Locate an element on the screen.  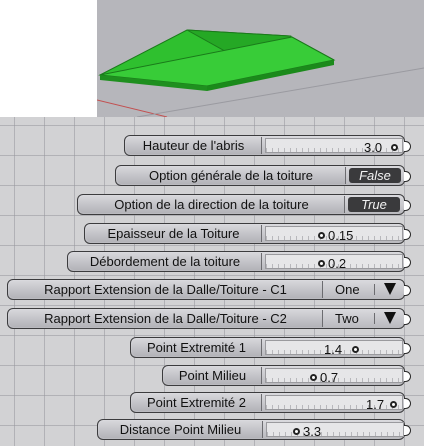
toggle-option-generale: Option générale de la toiture False is located at coordinates (263, 175).